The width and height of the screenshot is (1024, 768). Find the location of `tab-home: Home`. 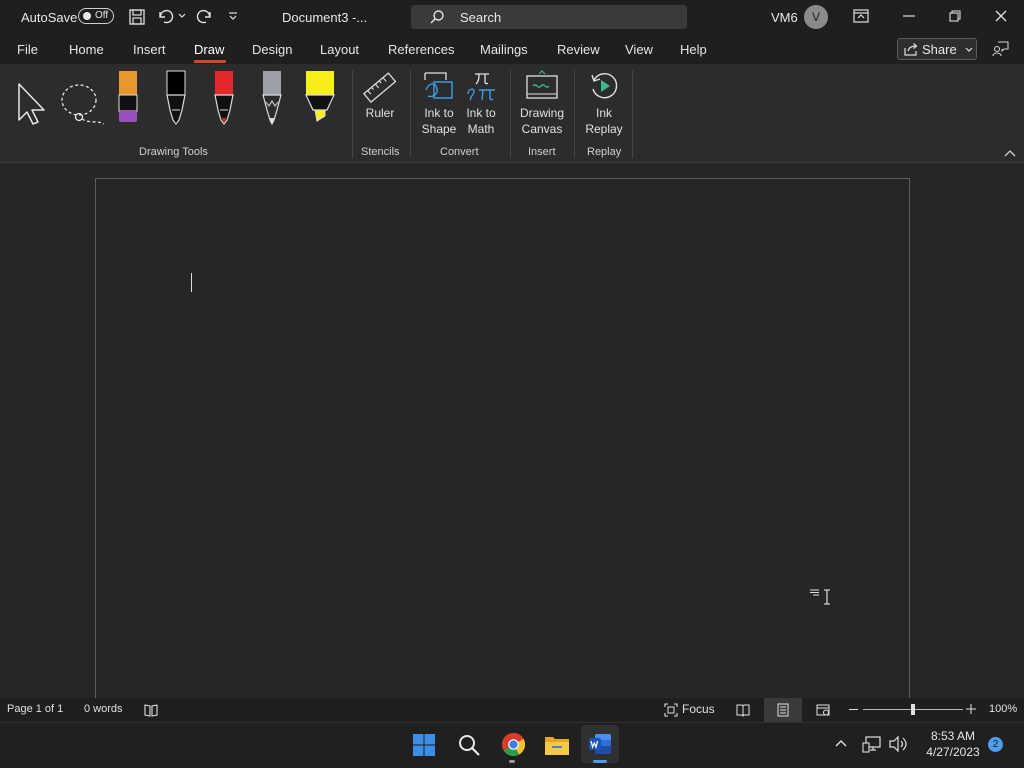

tab-home: Home is located at coordinates (86, 49).